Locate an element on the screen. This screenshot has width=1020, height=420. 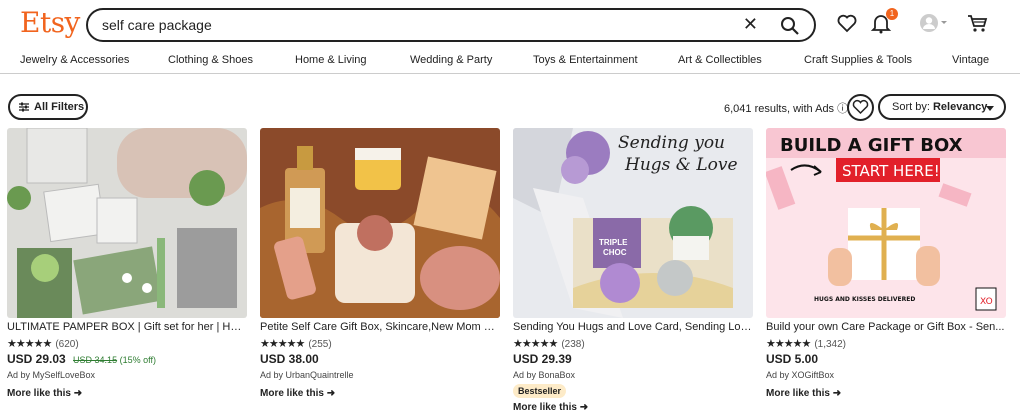
all-filters-button: All Filters is located at coordinates (48, 107).